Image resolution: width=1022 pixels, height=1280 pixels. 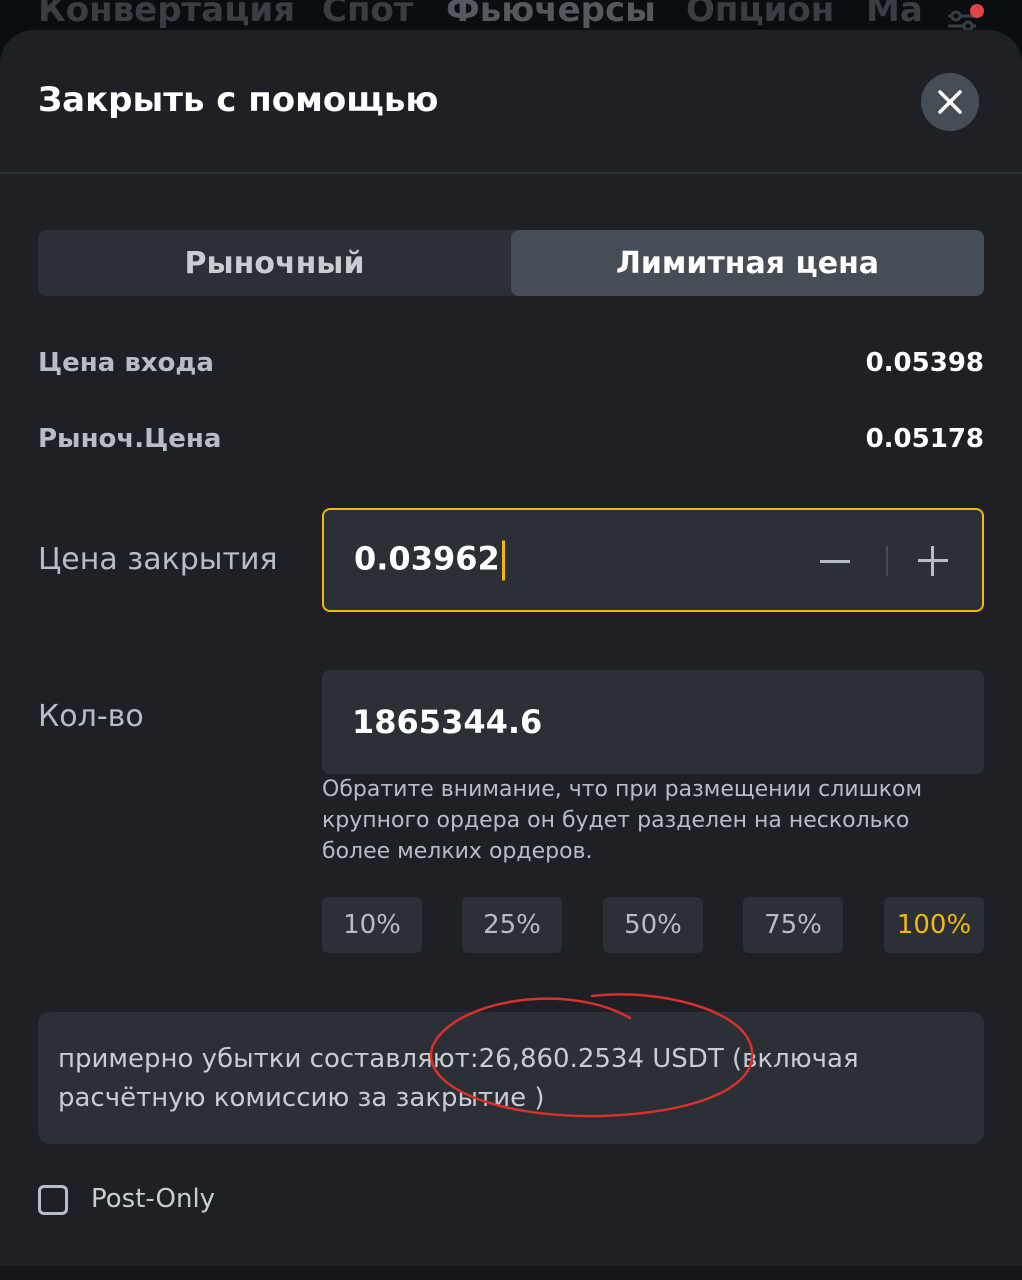 I want to click on stepper-divider, so click(x=887, y=561).